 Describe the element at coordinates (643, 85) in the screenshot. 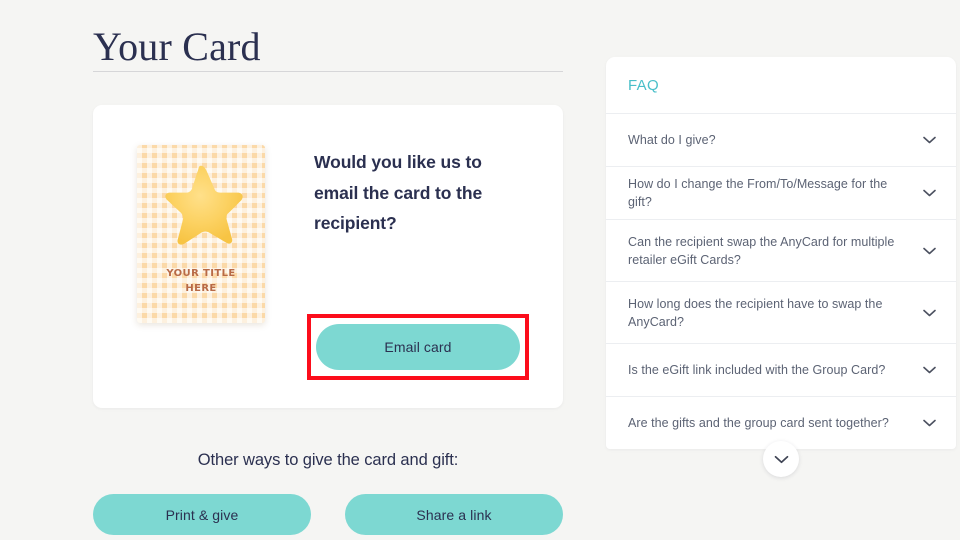

I see `faq-header: FAQ` at that location.